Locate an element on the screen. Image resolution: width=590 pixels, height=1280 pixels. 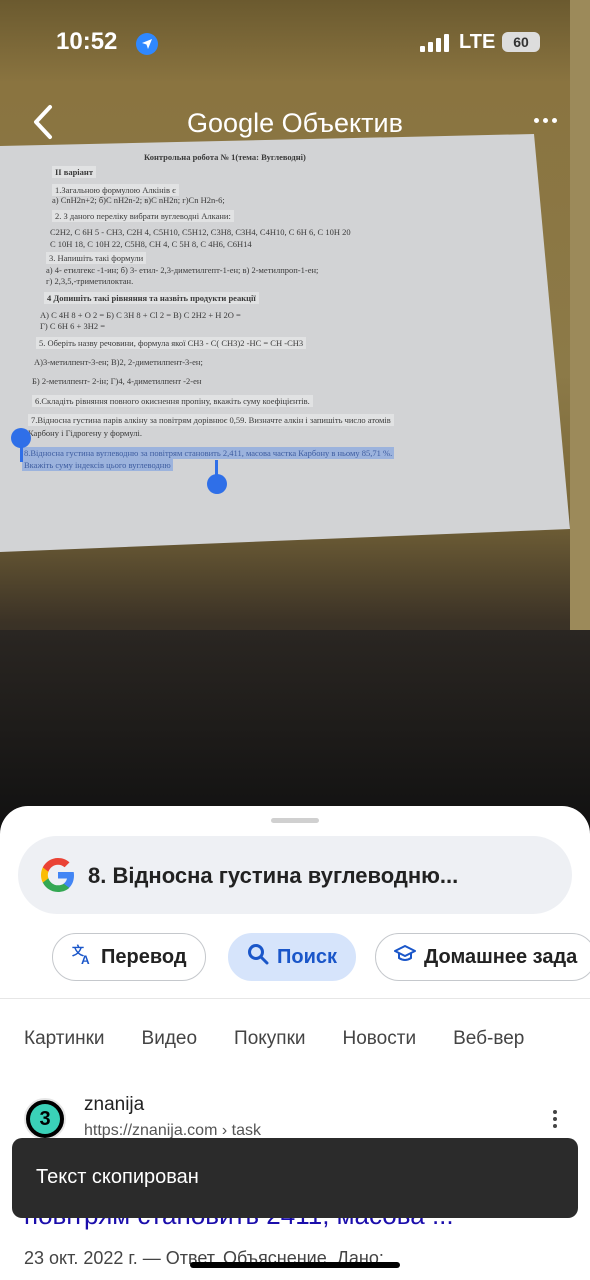
doc-line: Г) C 6H 6 + 3H2 = is located at coordinates (73, 326).